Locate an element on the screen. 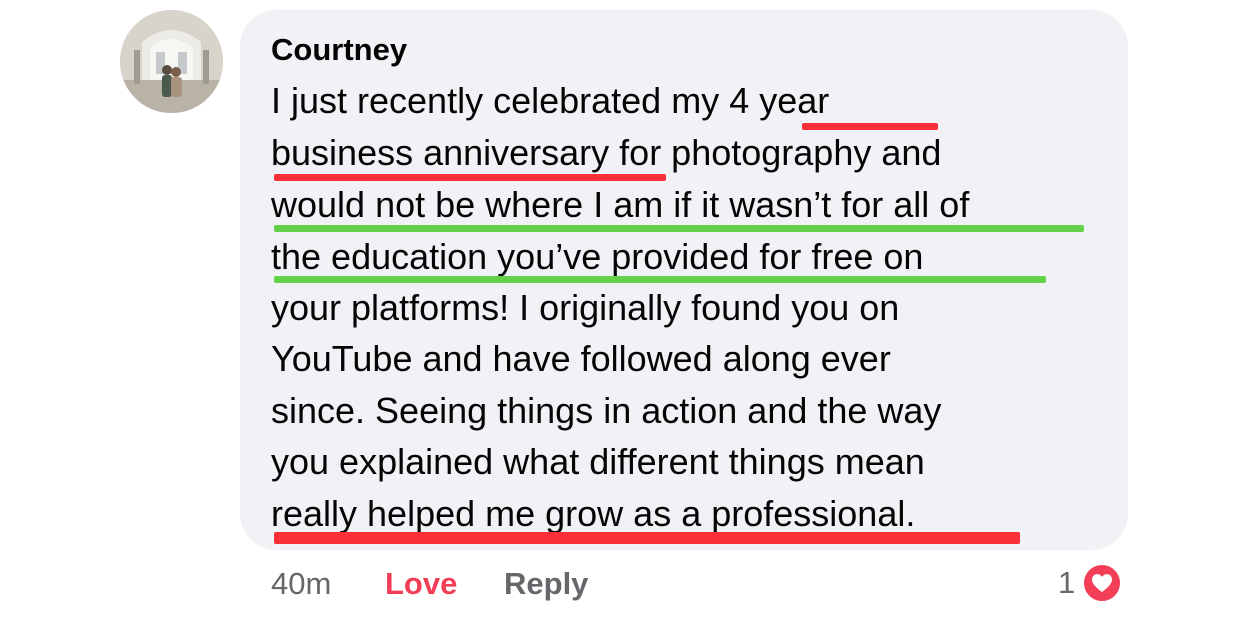 The height and width of the screenshot is (625, 1250). heart-reaction-badge is located at coordinates (1102, 583).